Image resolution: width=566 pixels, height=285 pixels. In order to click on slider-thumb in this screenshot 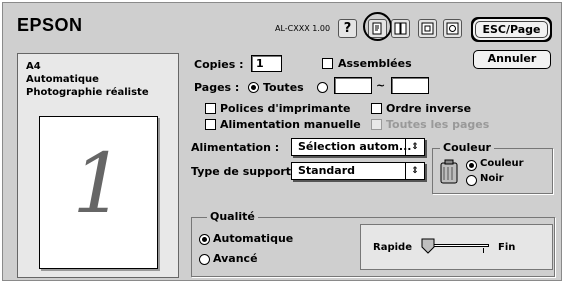, I will do `click(428, 247)`.